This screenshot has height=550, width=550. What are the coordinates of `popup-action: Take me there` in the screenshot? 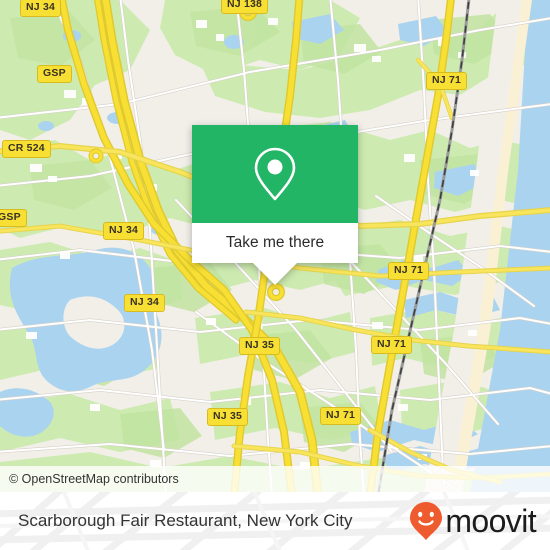 It's located at (275, 243).